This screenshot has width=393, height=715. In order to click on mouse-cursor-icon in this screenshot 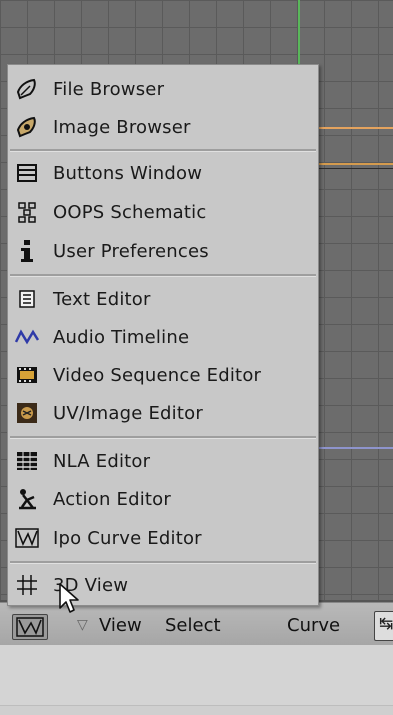, I will do `click(69, 601)`.